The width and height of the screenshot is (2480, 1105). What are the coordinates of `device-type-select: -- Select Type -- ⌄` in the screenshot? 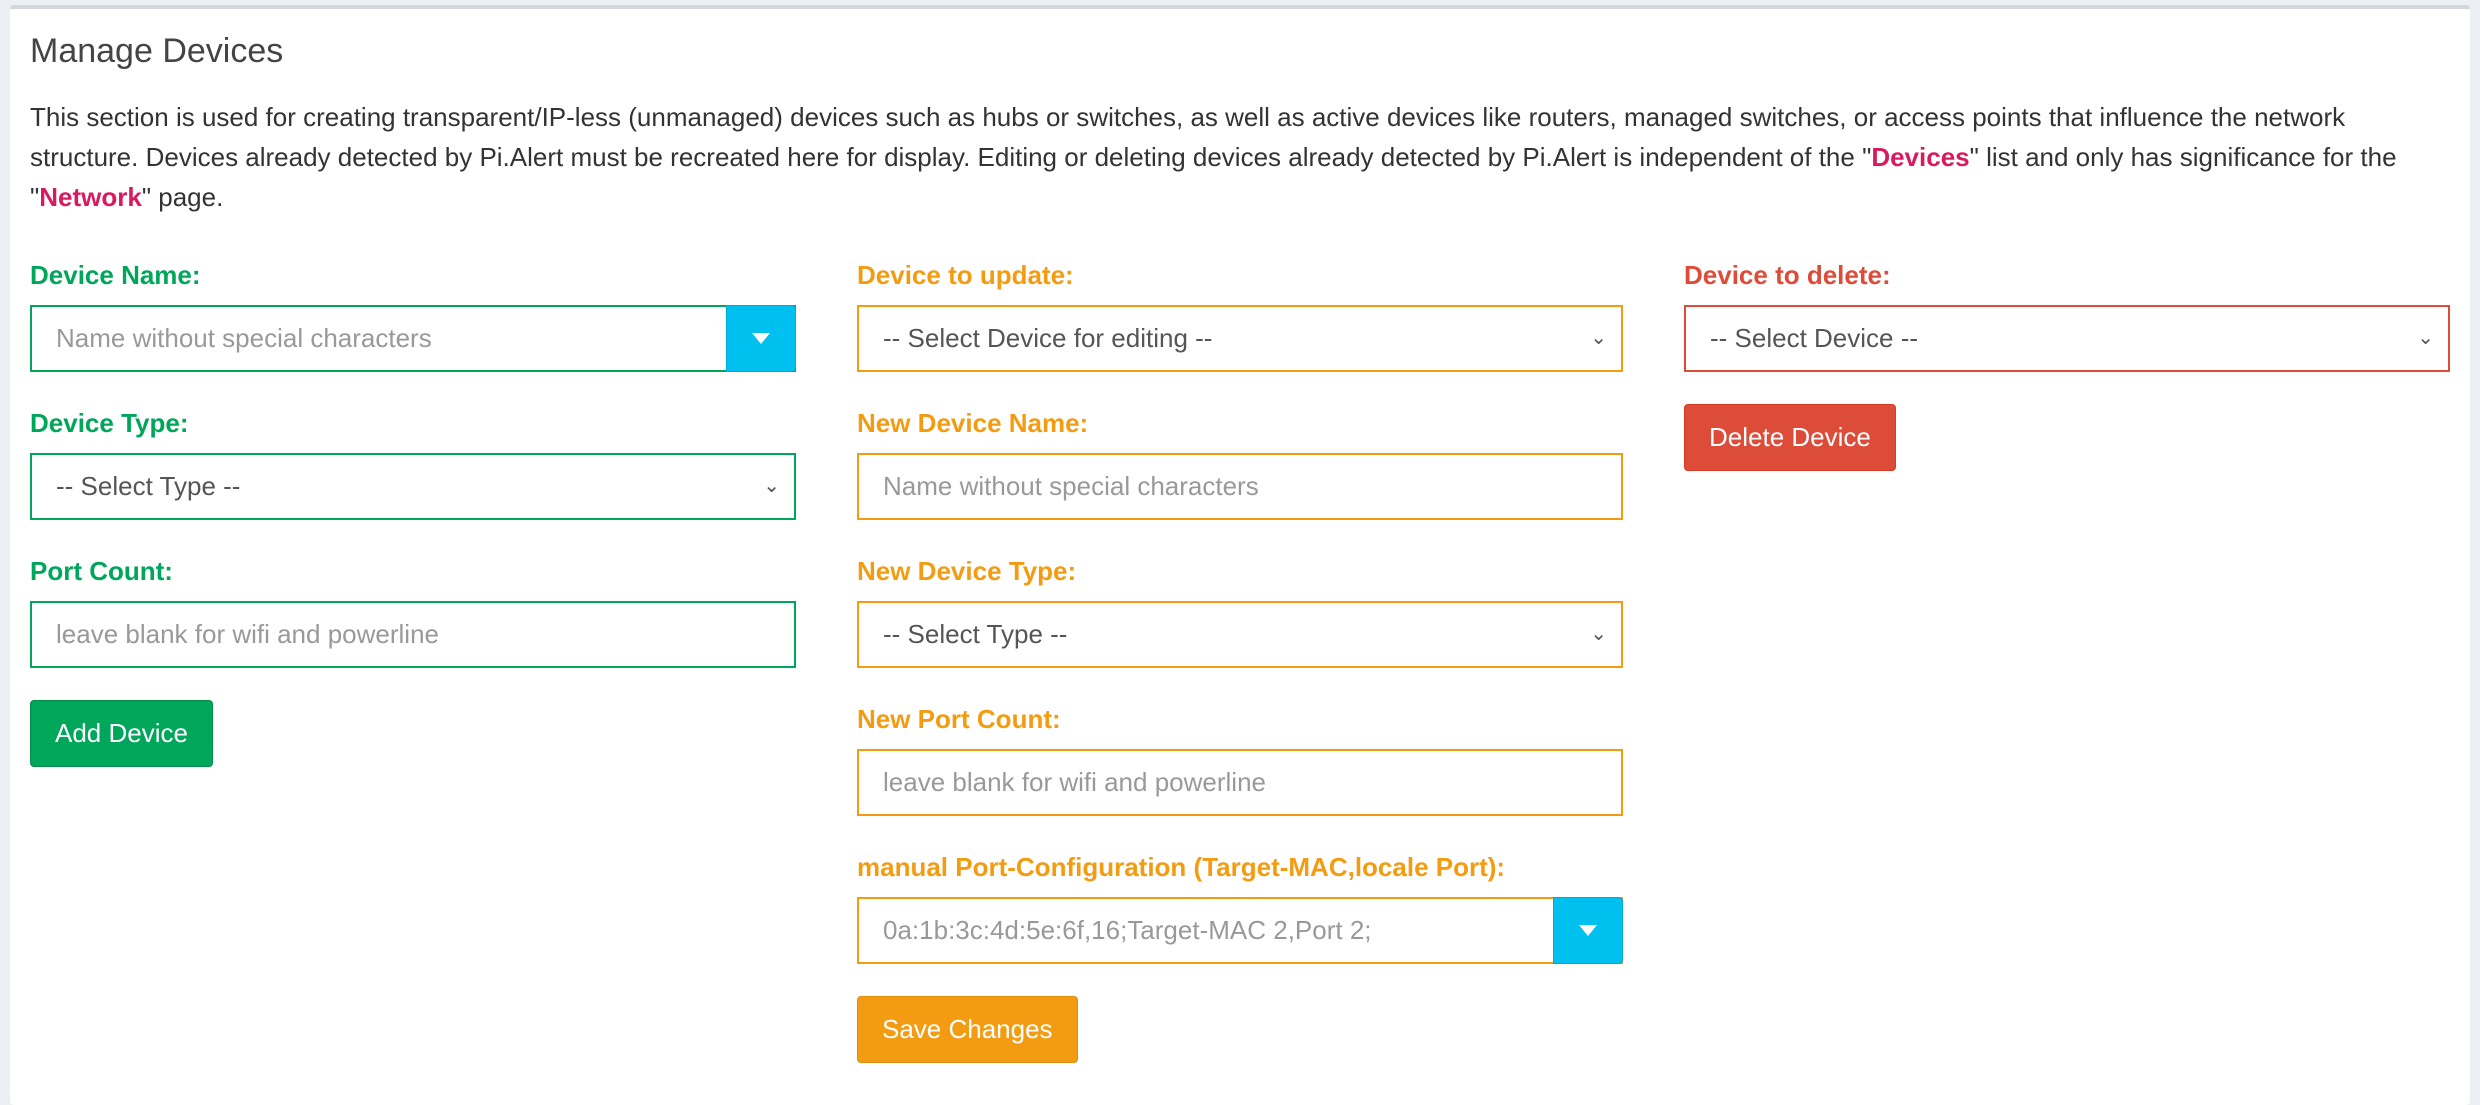 It's located at (413, 486).